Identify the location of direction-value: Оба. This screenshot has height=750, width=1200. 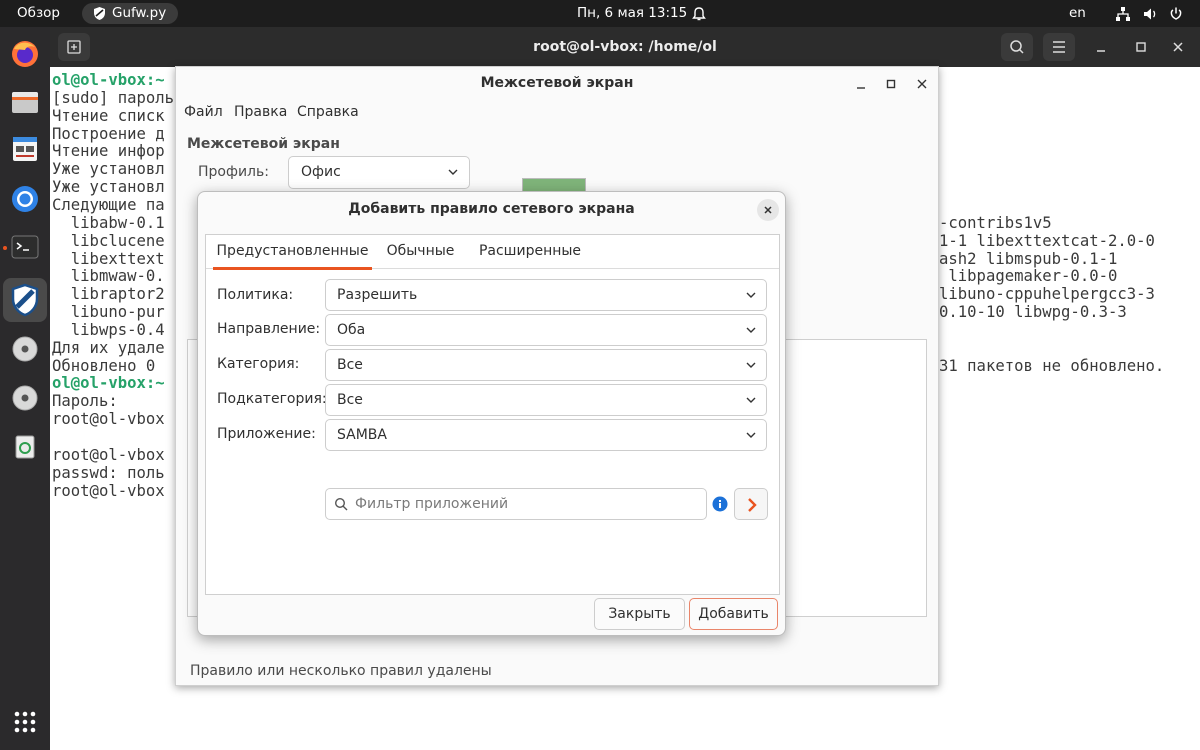
(351, 330).